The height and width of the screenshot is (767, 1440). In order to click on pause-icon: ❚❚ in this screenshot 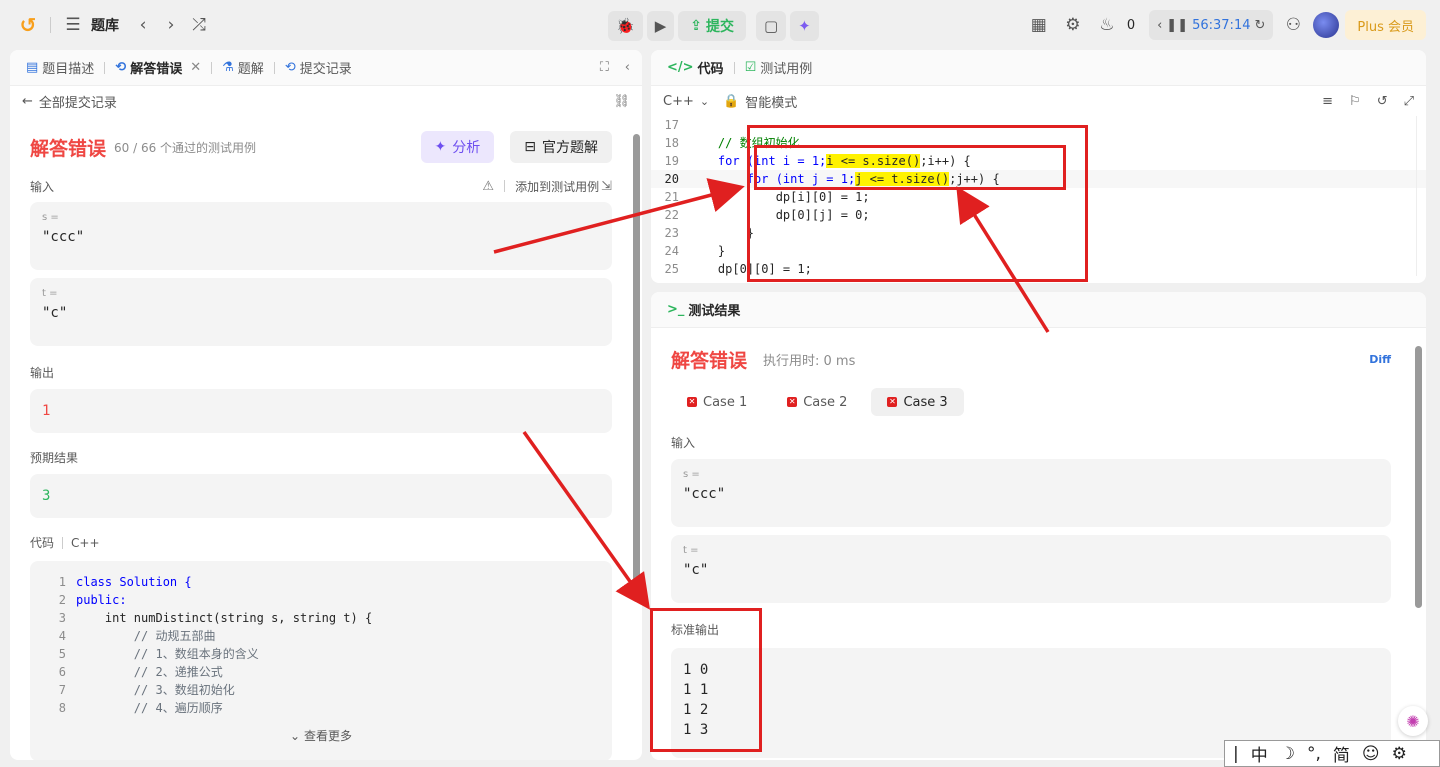, I will do `click(1177, 25)`.